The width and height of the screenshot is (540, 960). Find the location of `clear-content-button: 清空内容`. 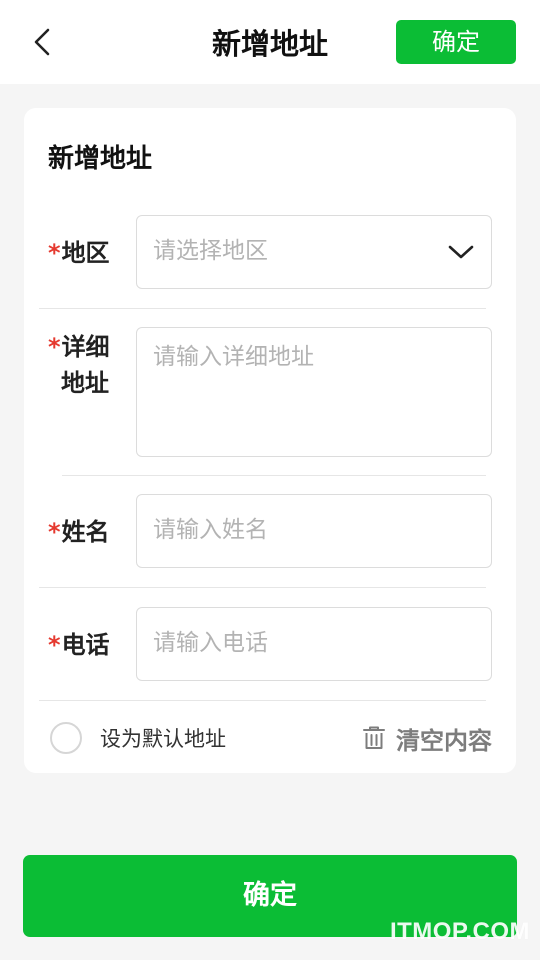

clear-content-button: 清空内容 is located at coordinates (427, 738).